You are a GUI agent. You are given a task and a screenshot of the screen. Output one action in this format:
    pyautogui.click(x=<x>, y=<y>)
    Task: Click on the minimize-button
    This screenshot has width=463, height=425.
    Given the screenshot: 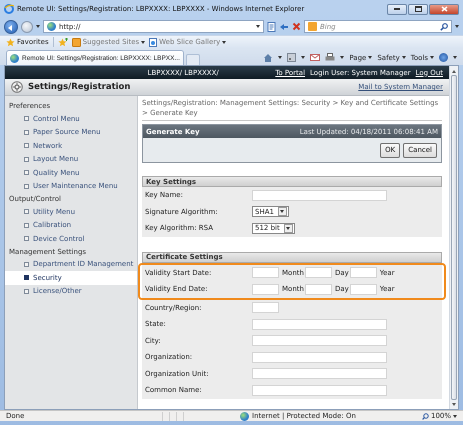 What is the action you would take?
    pyautogui.click(x=397, y=9)
    